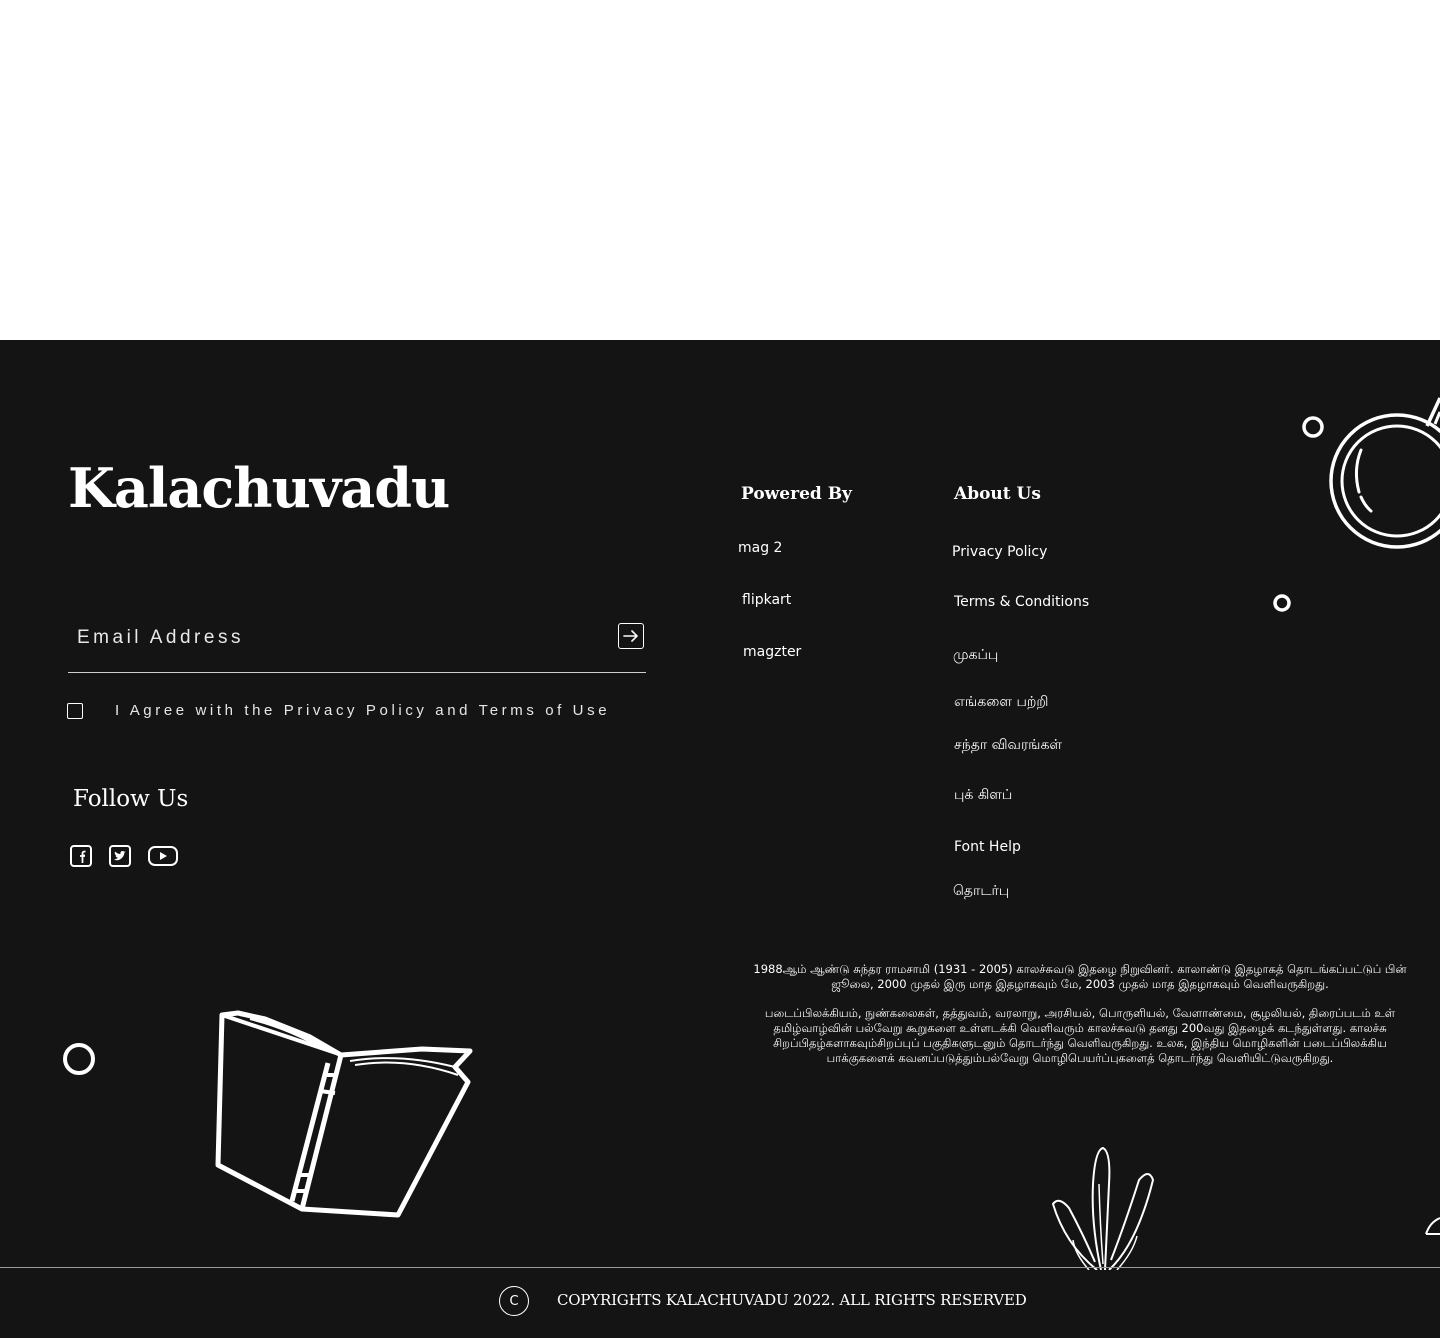  I want to click on about-link-book-club: புக் கிளப், so click(983, 796).